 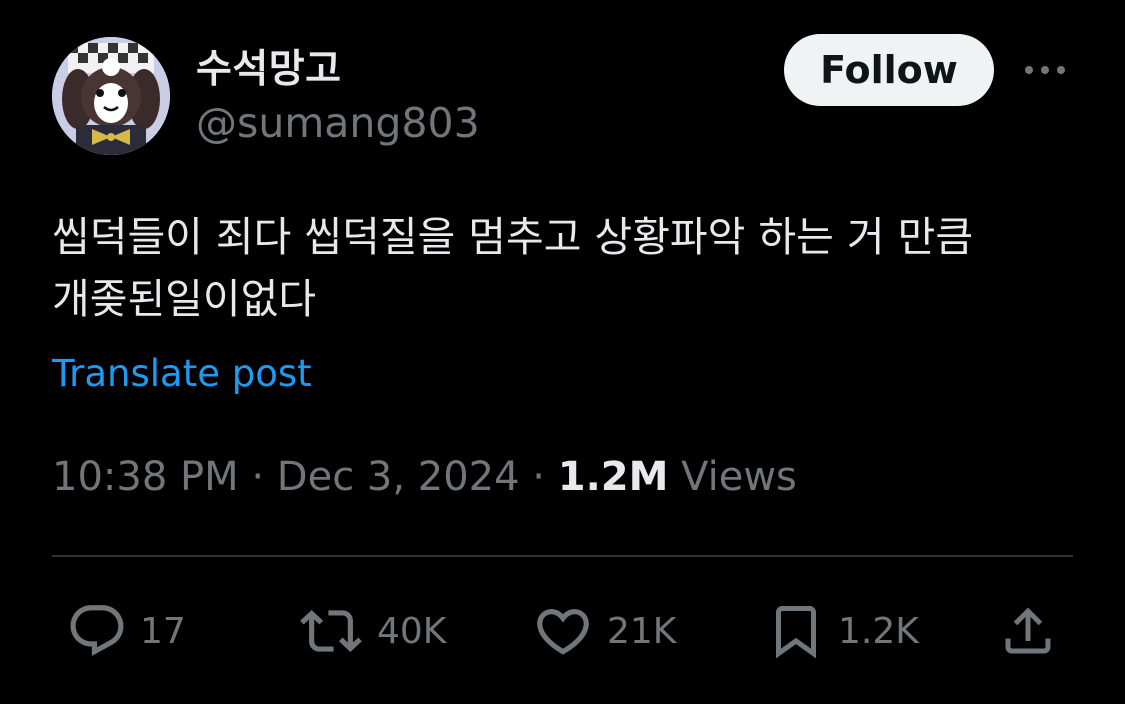 What do you see at coordinates (126, 631) in the screenshot?
I see `reply-button: 17` at bounding box center [126, 631].